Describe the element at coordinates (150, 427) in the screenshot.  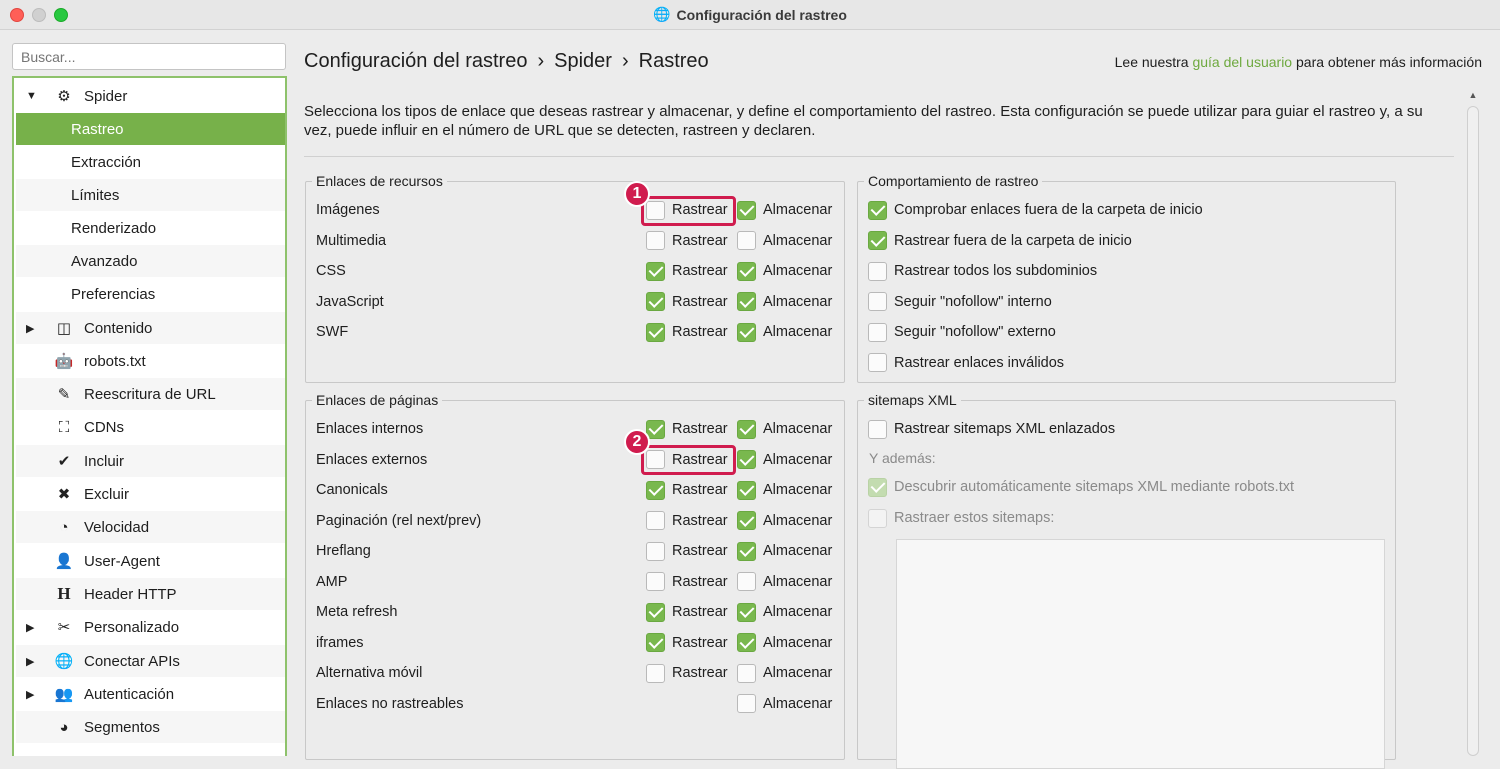
I see `sidebar-item-cdns: ⛶ CDNs` at that location.